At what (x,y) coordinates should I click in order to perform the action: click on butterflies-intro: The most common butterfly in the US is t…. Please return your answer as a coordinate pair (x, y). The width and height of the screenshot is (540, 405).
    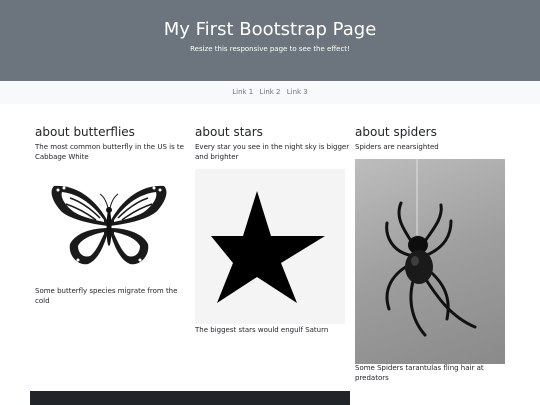
    Looking at the image, I should click on (109, 152).